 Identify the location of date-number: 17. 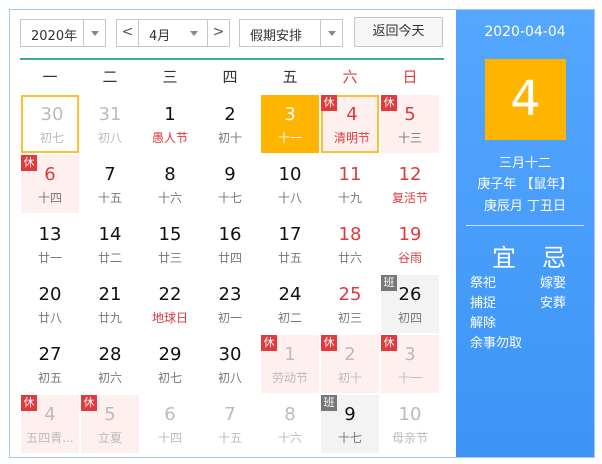
(290, 234).